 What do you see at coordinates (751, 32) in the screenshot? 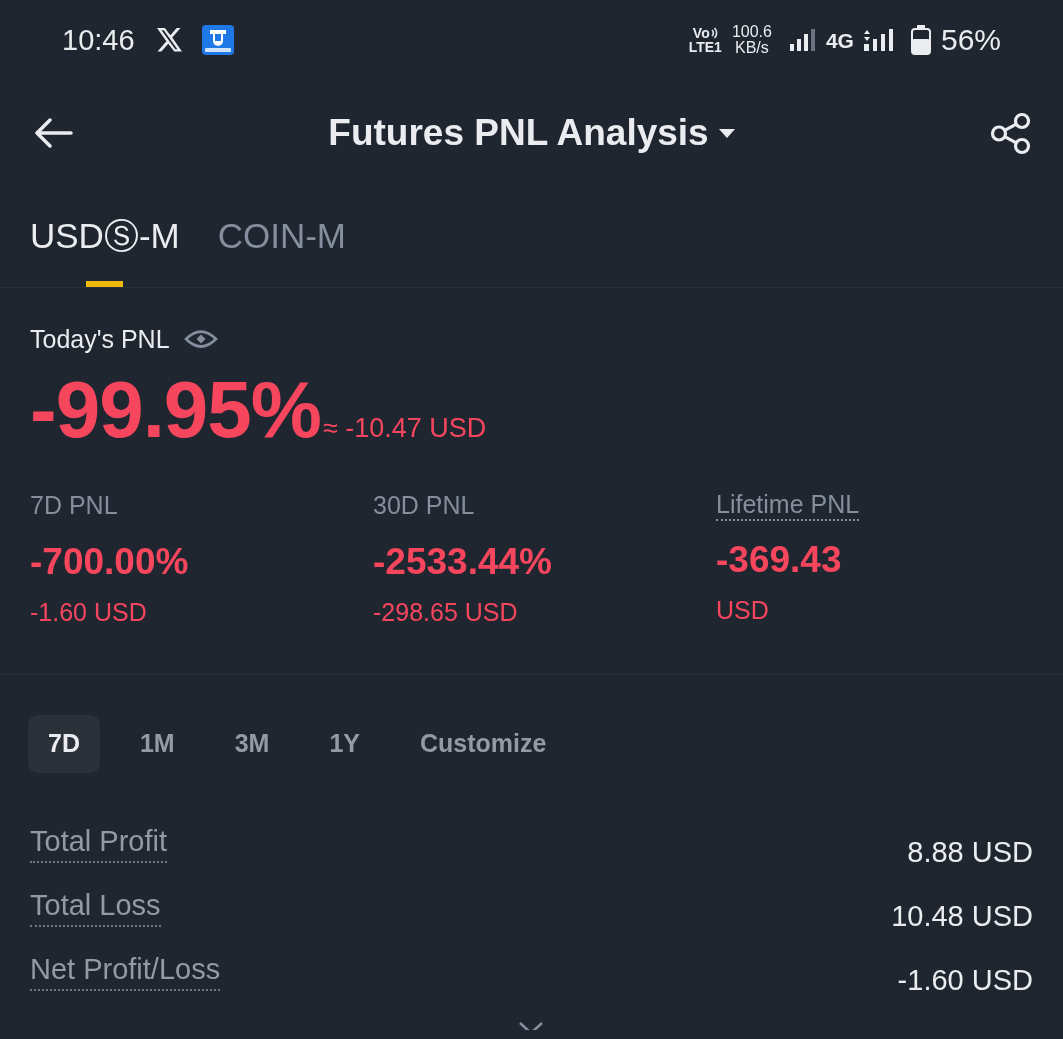
I see `network-speed: 100.6` at bounding box center [751, 32].